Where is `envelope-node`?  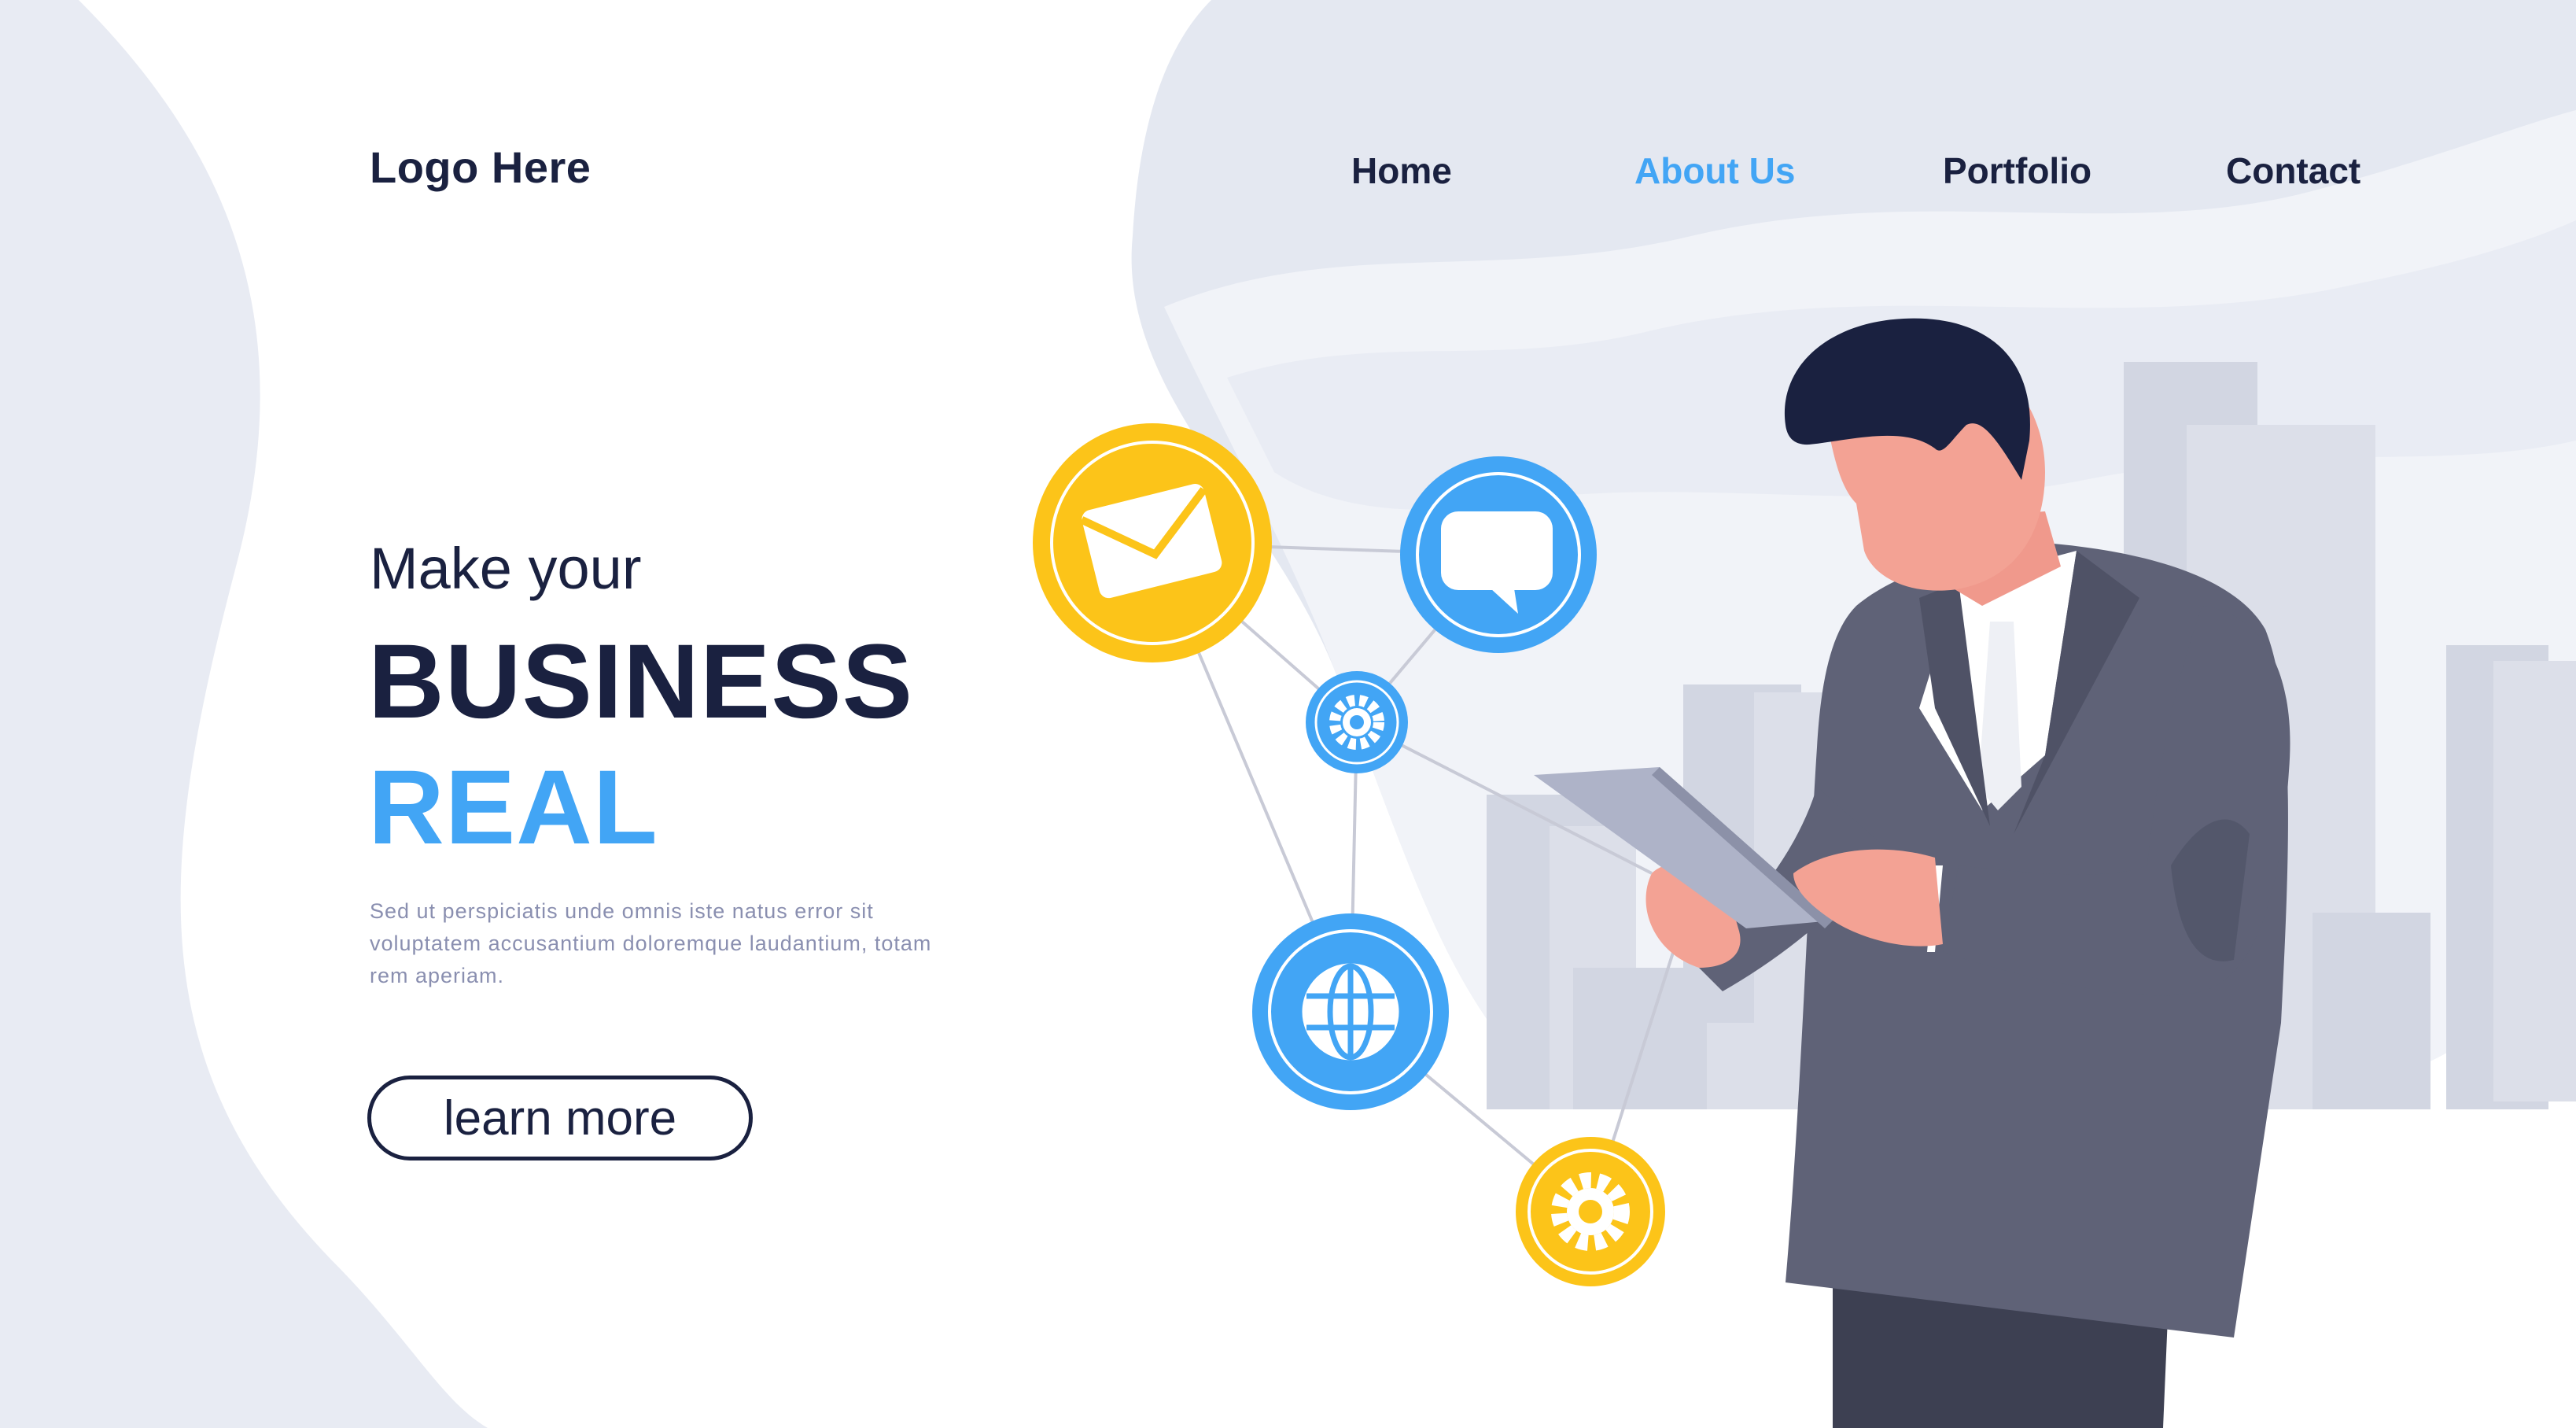 envelope-node is located at coordinates (1152, 542).